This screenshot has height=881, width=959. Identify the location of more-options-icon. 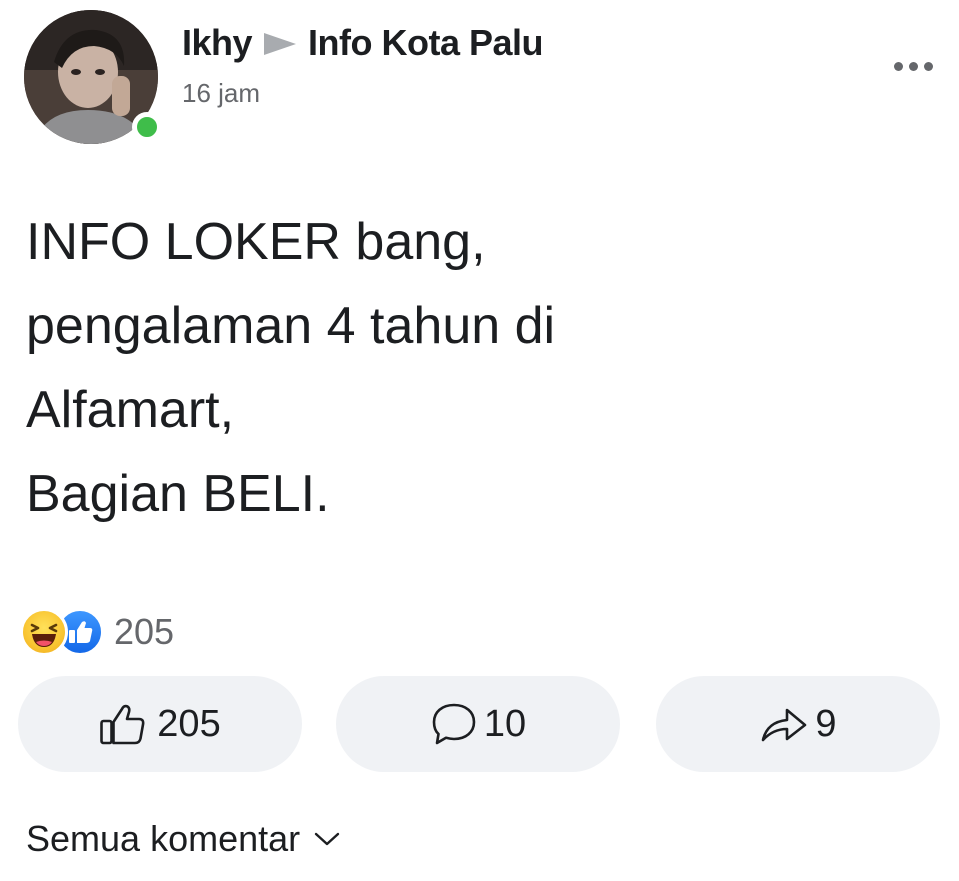
(913, 66).